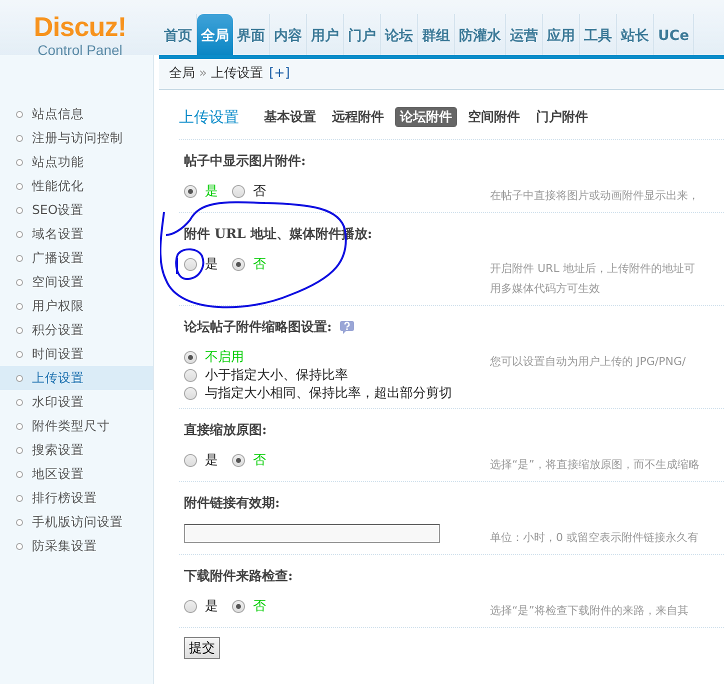 The height and width of the screenshot is (684, 724). I want to click on setting-label: 论坛帖子附件缩略图设置:, so click(258, 327).